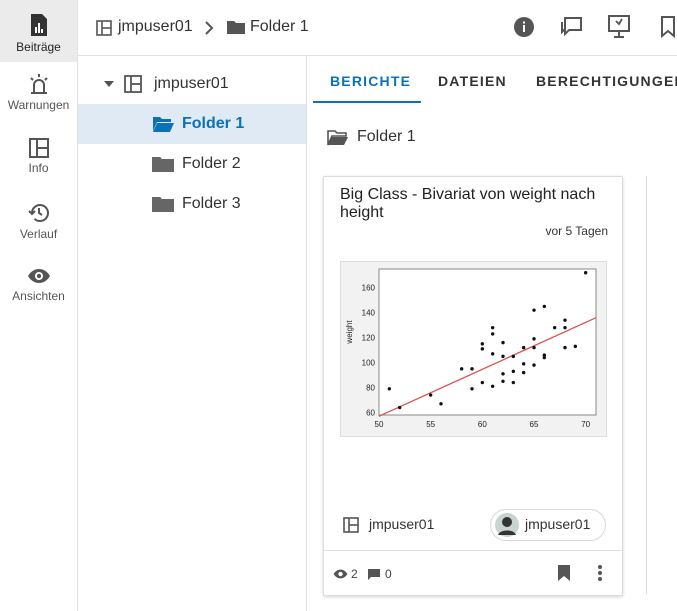  I want to click on tab-dateien: DATEIEN, so click(472, 81).